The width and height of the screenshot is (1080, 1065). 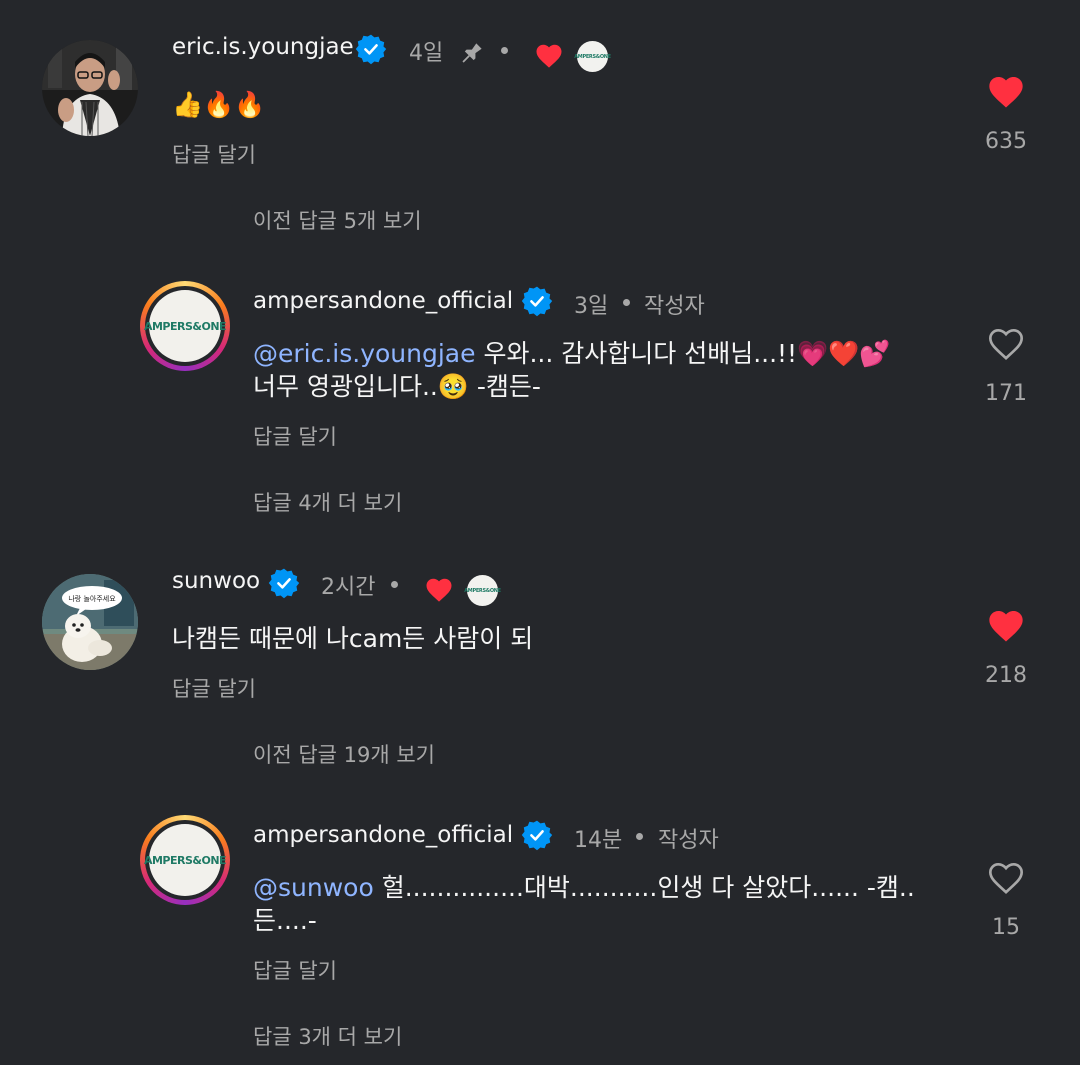 I want to click on like-count: 635, so click(x=1006, y=141).